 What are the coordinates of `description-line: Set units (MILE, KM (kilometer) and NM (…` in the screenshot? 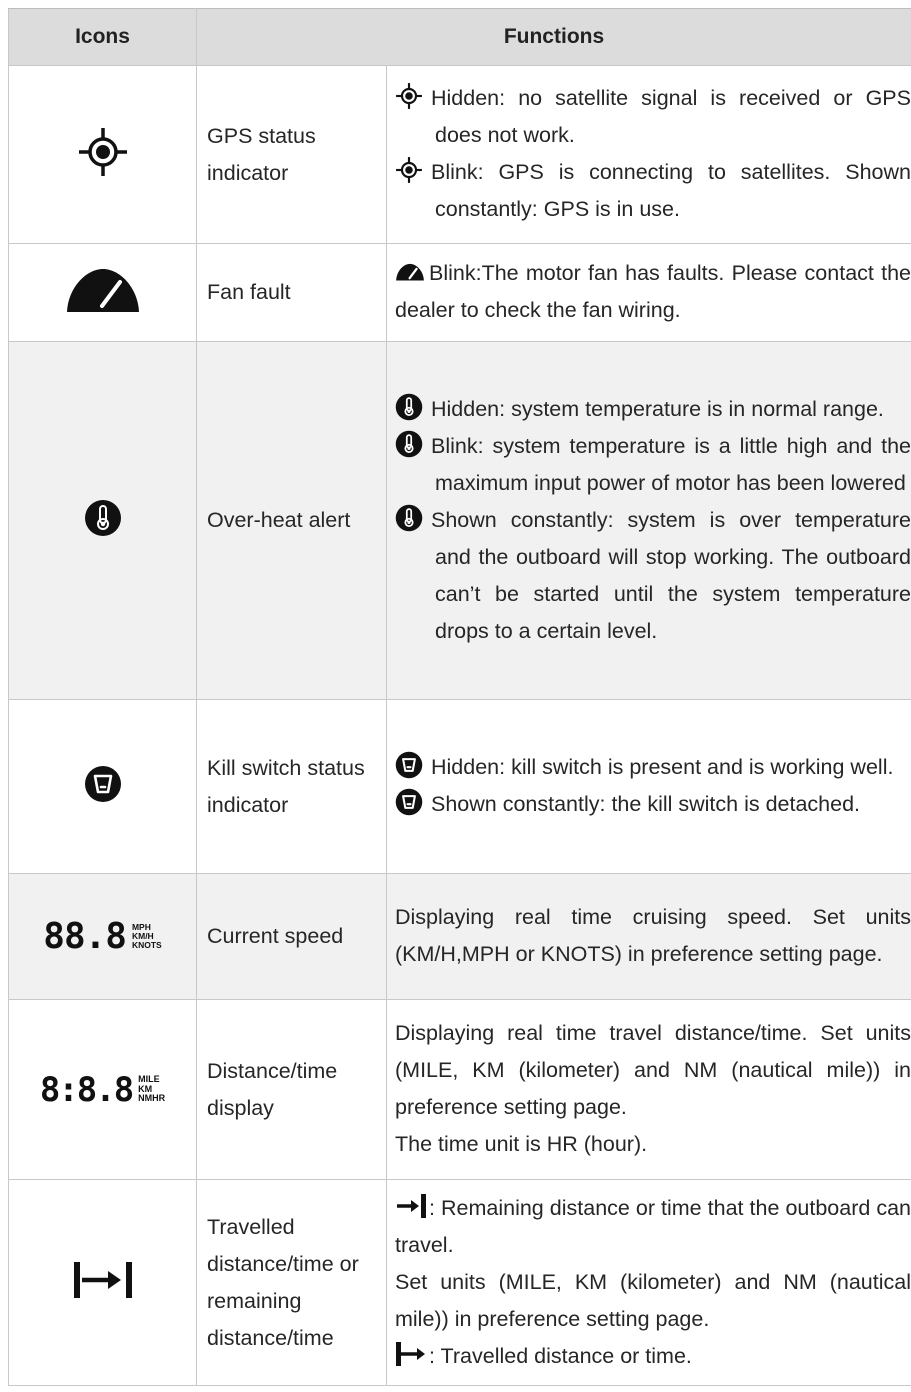 It's located at (653, 1300).